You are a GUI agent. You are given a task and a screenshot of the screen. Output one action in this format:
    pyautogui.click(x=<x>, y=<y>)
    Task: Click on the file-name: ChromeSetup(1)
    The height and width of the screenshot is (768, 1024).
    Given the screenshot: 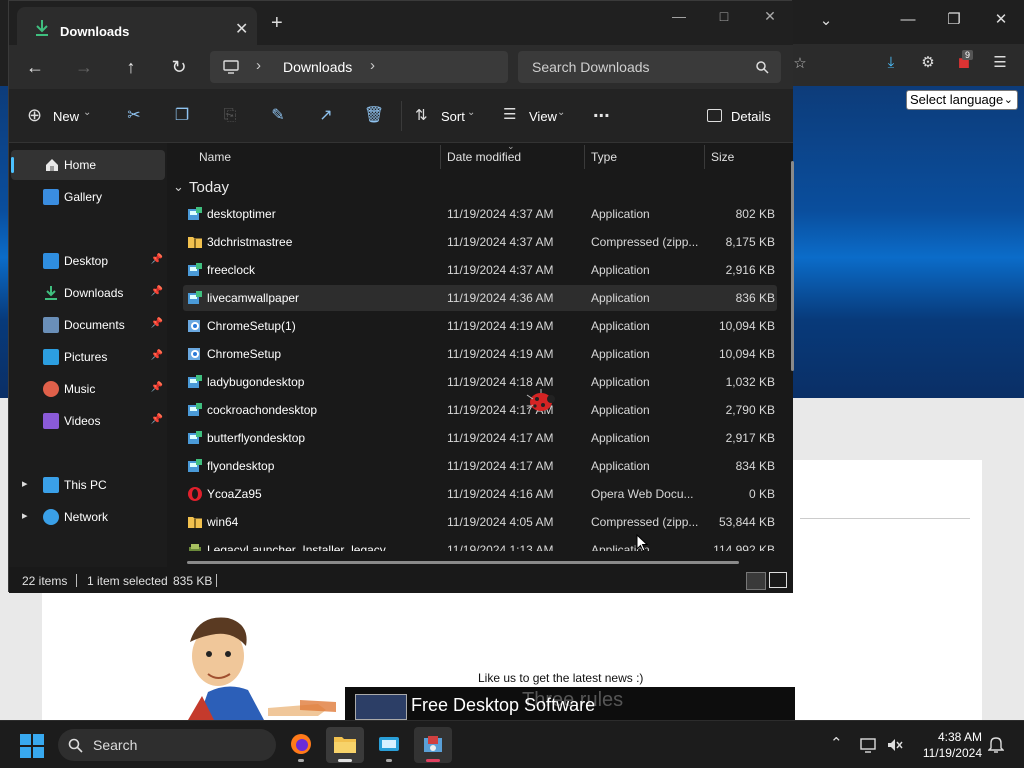 What is the action you would take?
    pyautogui.click(x=251, y=326)
    